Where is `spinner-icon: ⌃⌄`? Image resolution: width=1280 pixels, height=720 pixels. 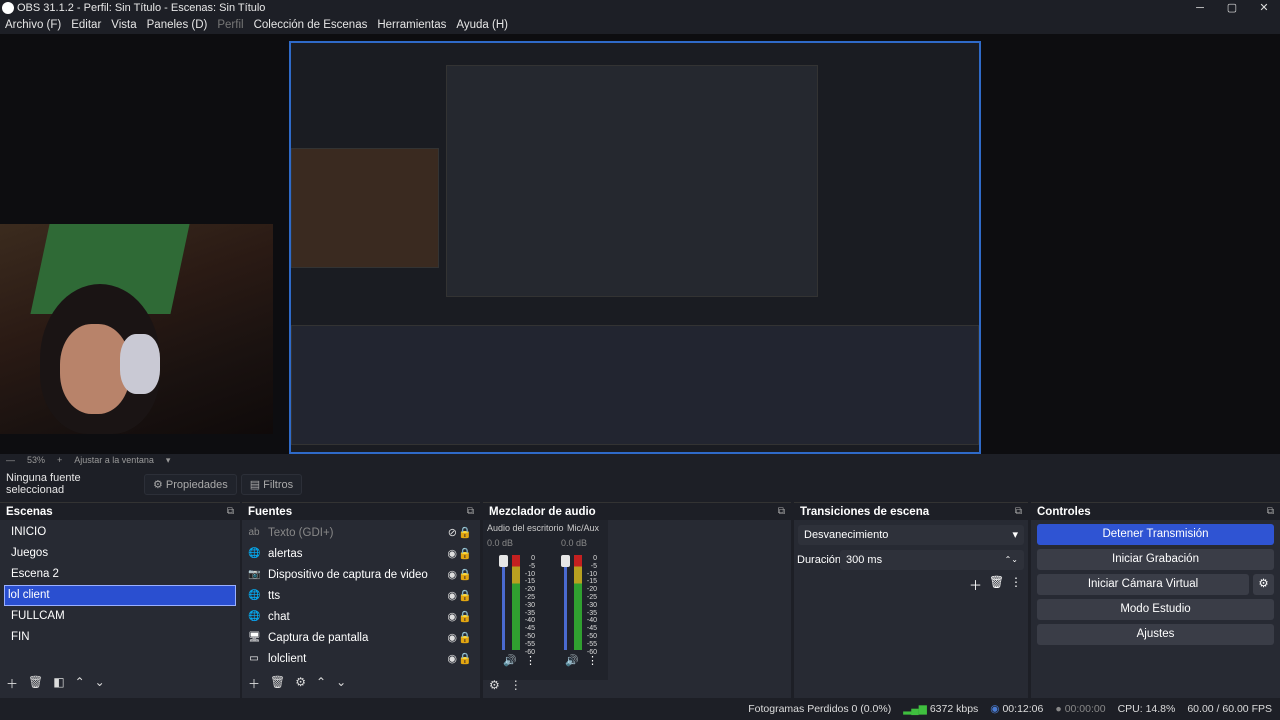 spinner-icon: ⌃⌄ is located at coordinates (1011, 560).